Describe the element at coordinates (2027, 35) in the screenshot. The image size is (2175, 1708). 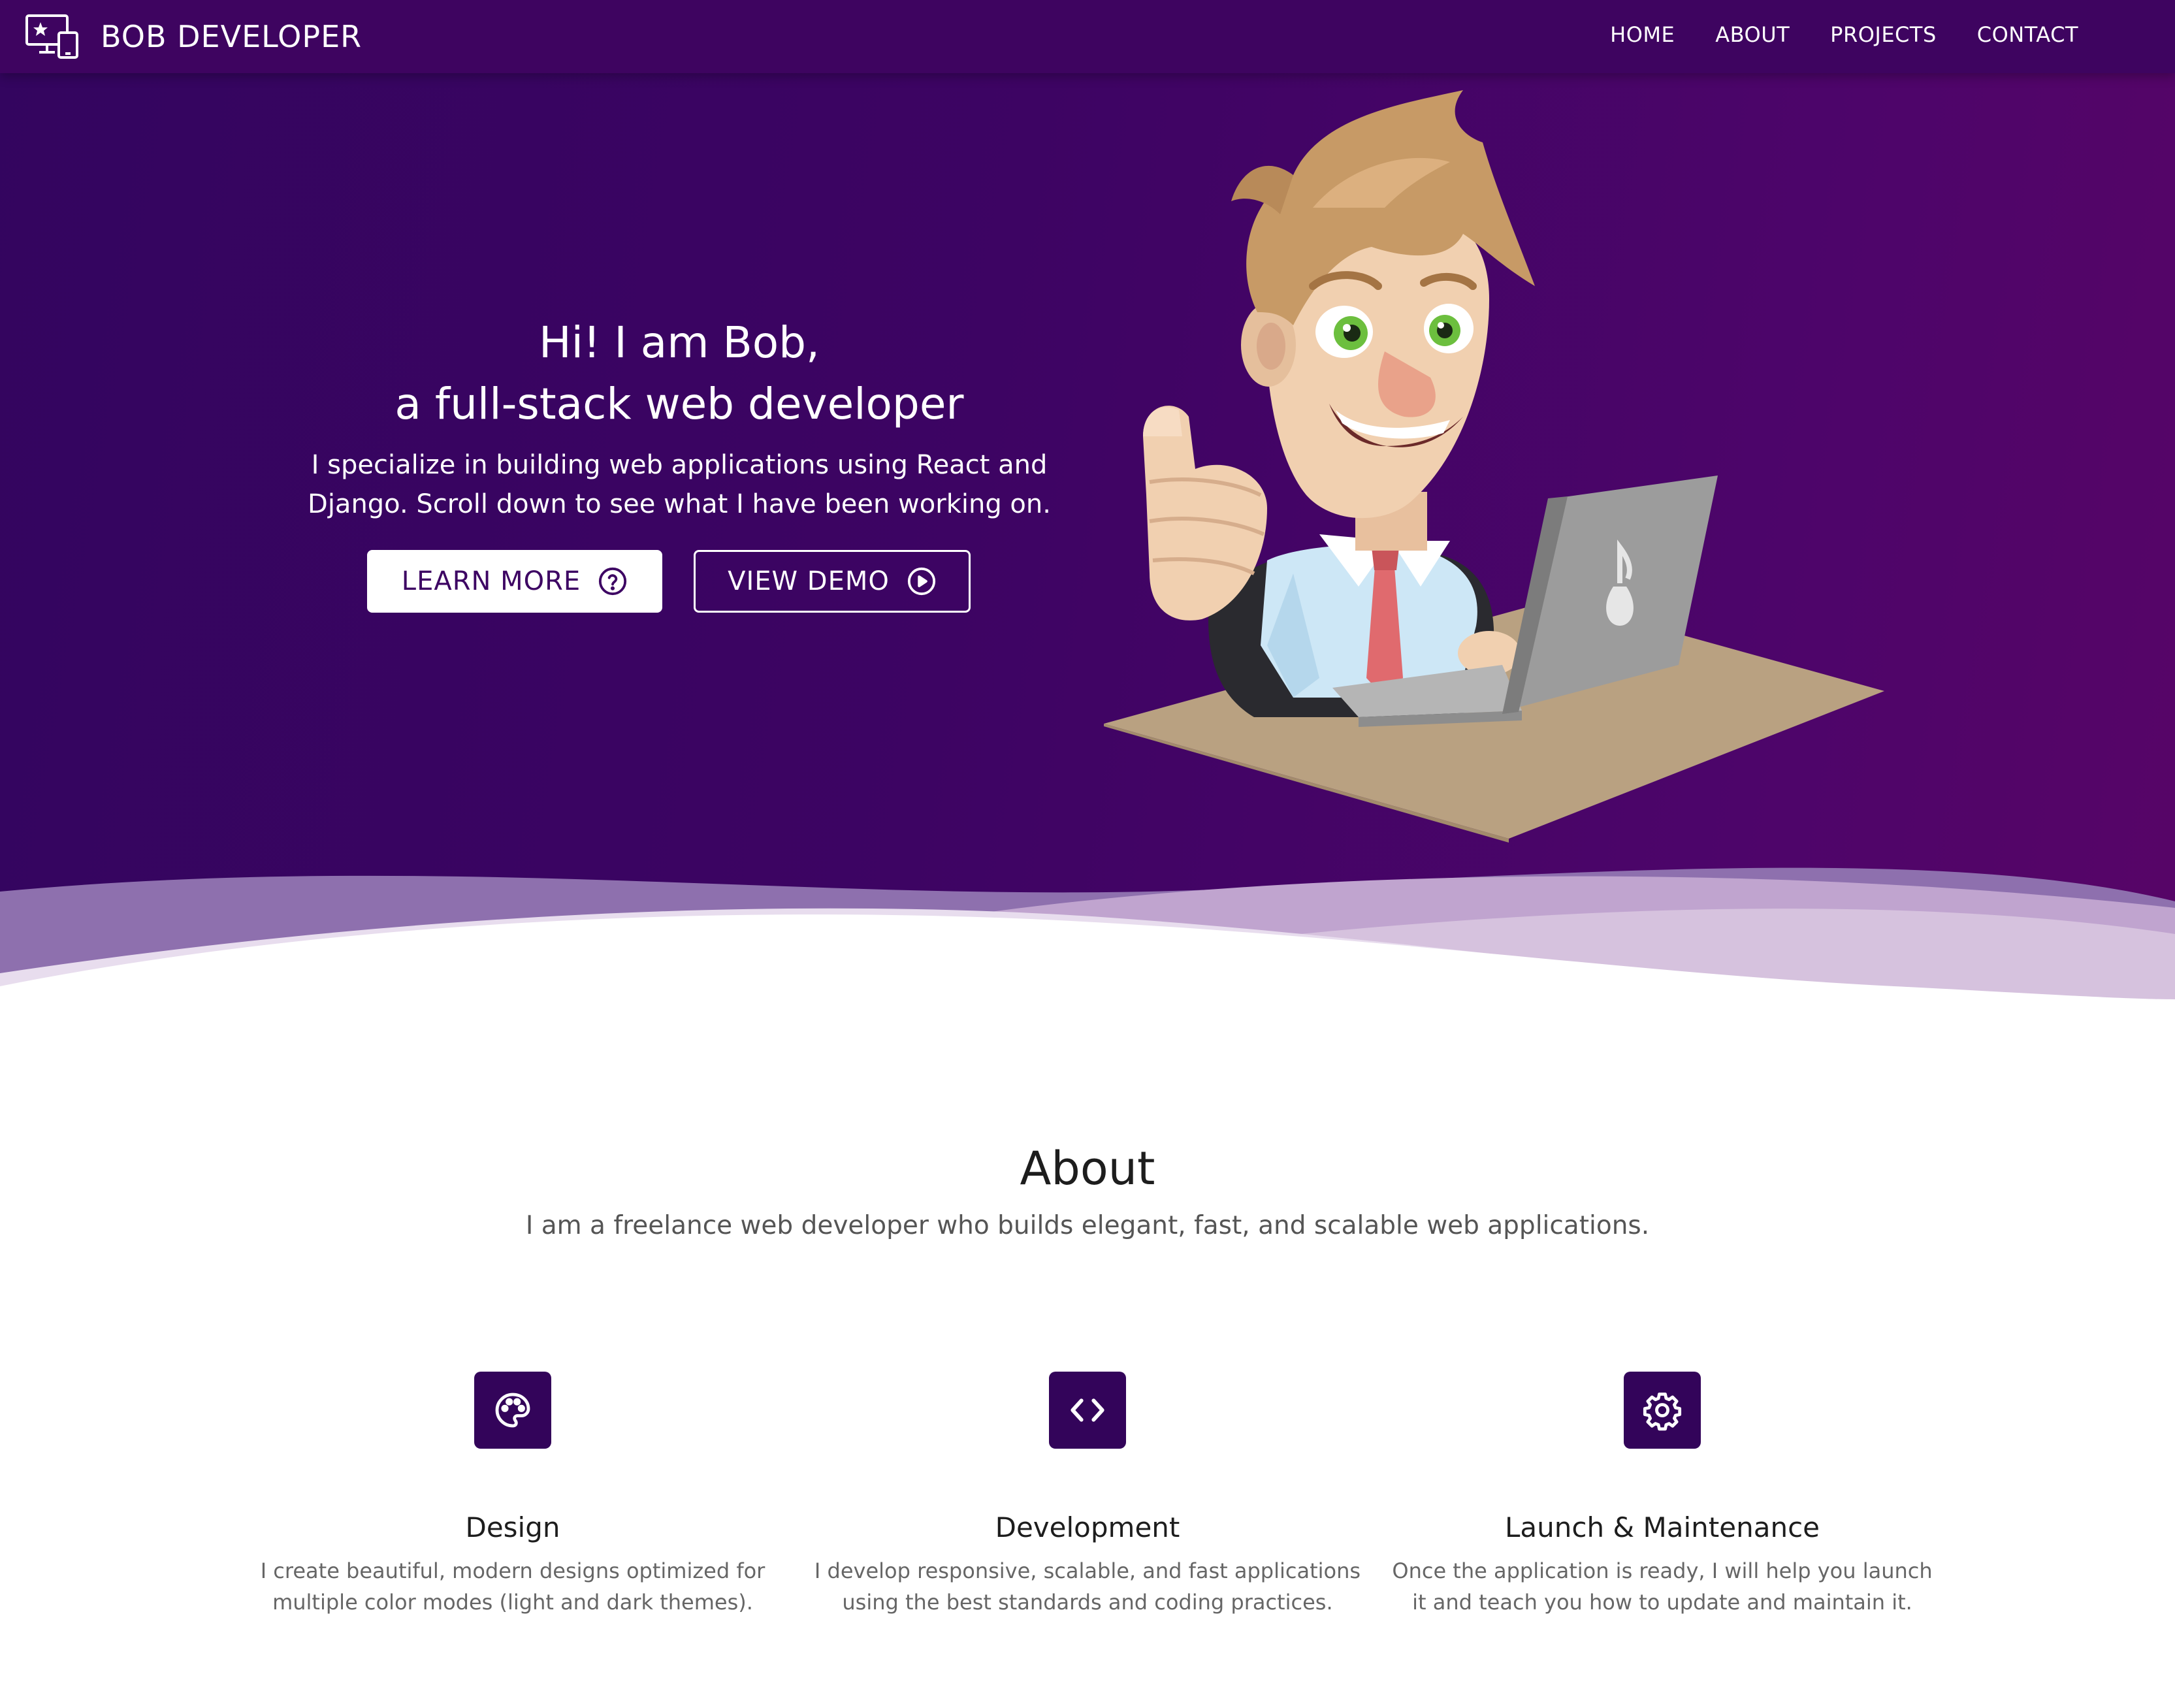
I see `nav-link-contact: CONTACT` at that location.